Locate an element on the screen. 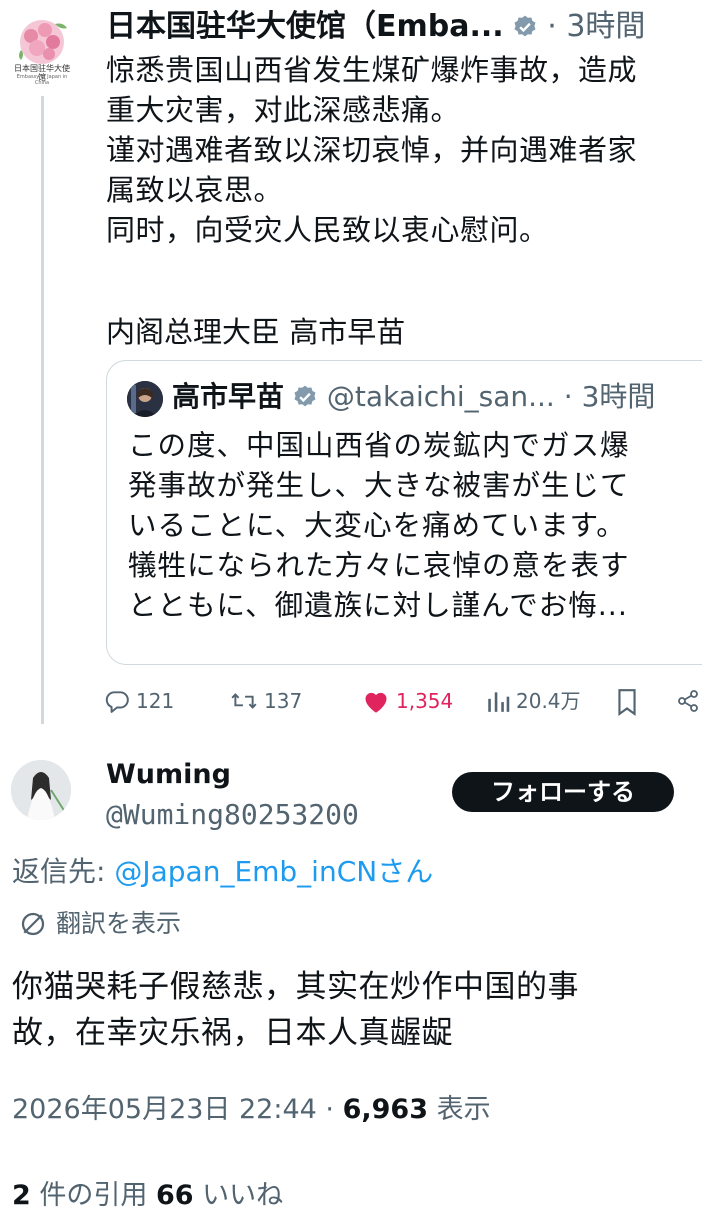  reply-tweet-text: 你猫哭耗子假慈悲，其实在炒作中国的事 故，在幸灾乐祸，日本人真龌龊 is located at coordinates (295, 1010).